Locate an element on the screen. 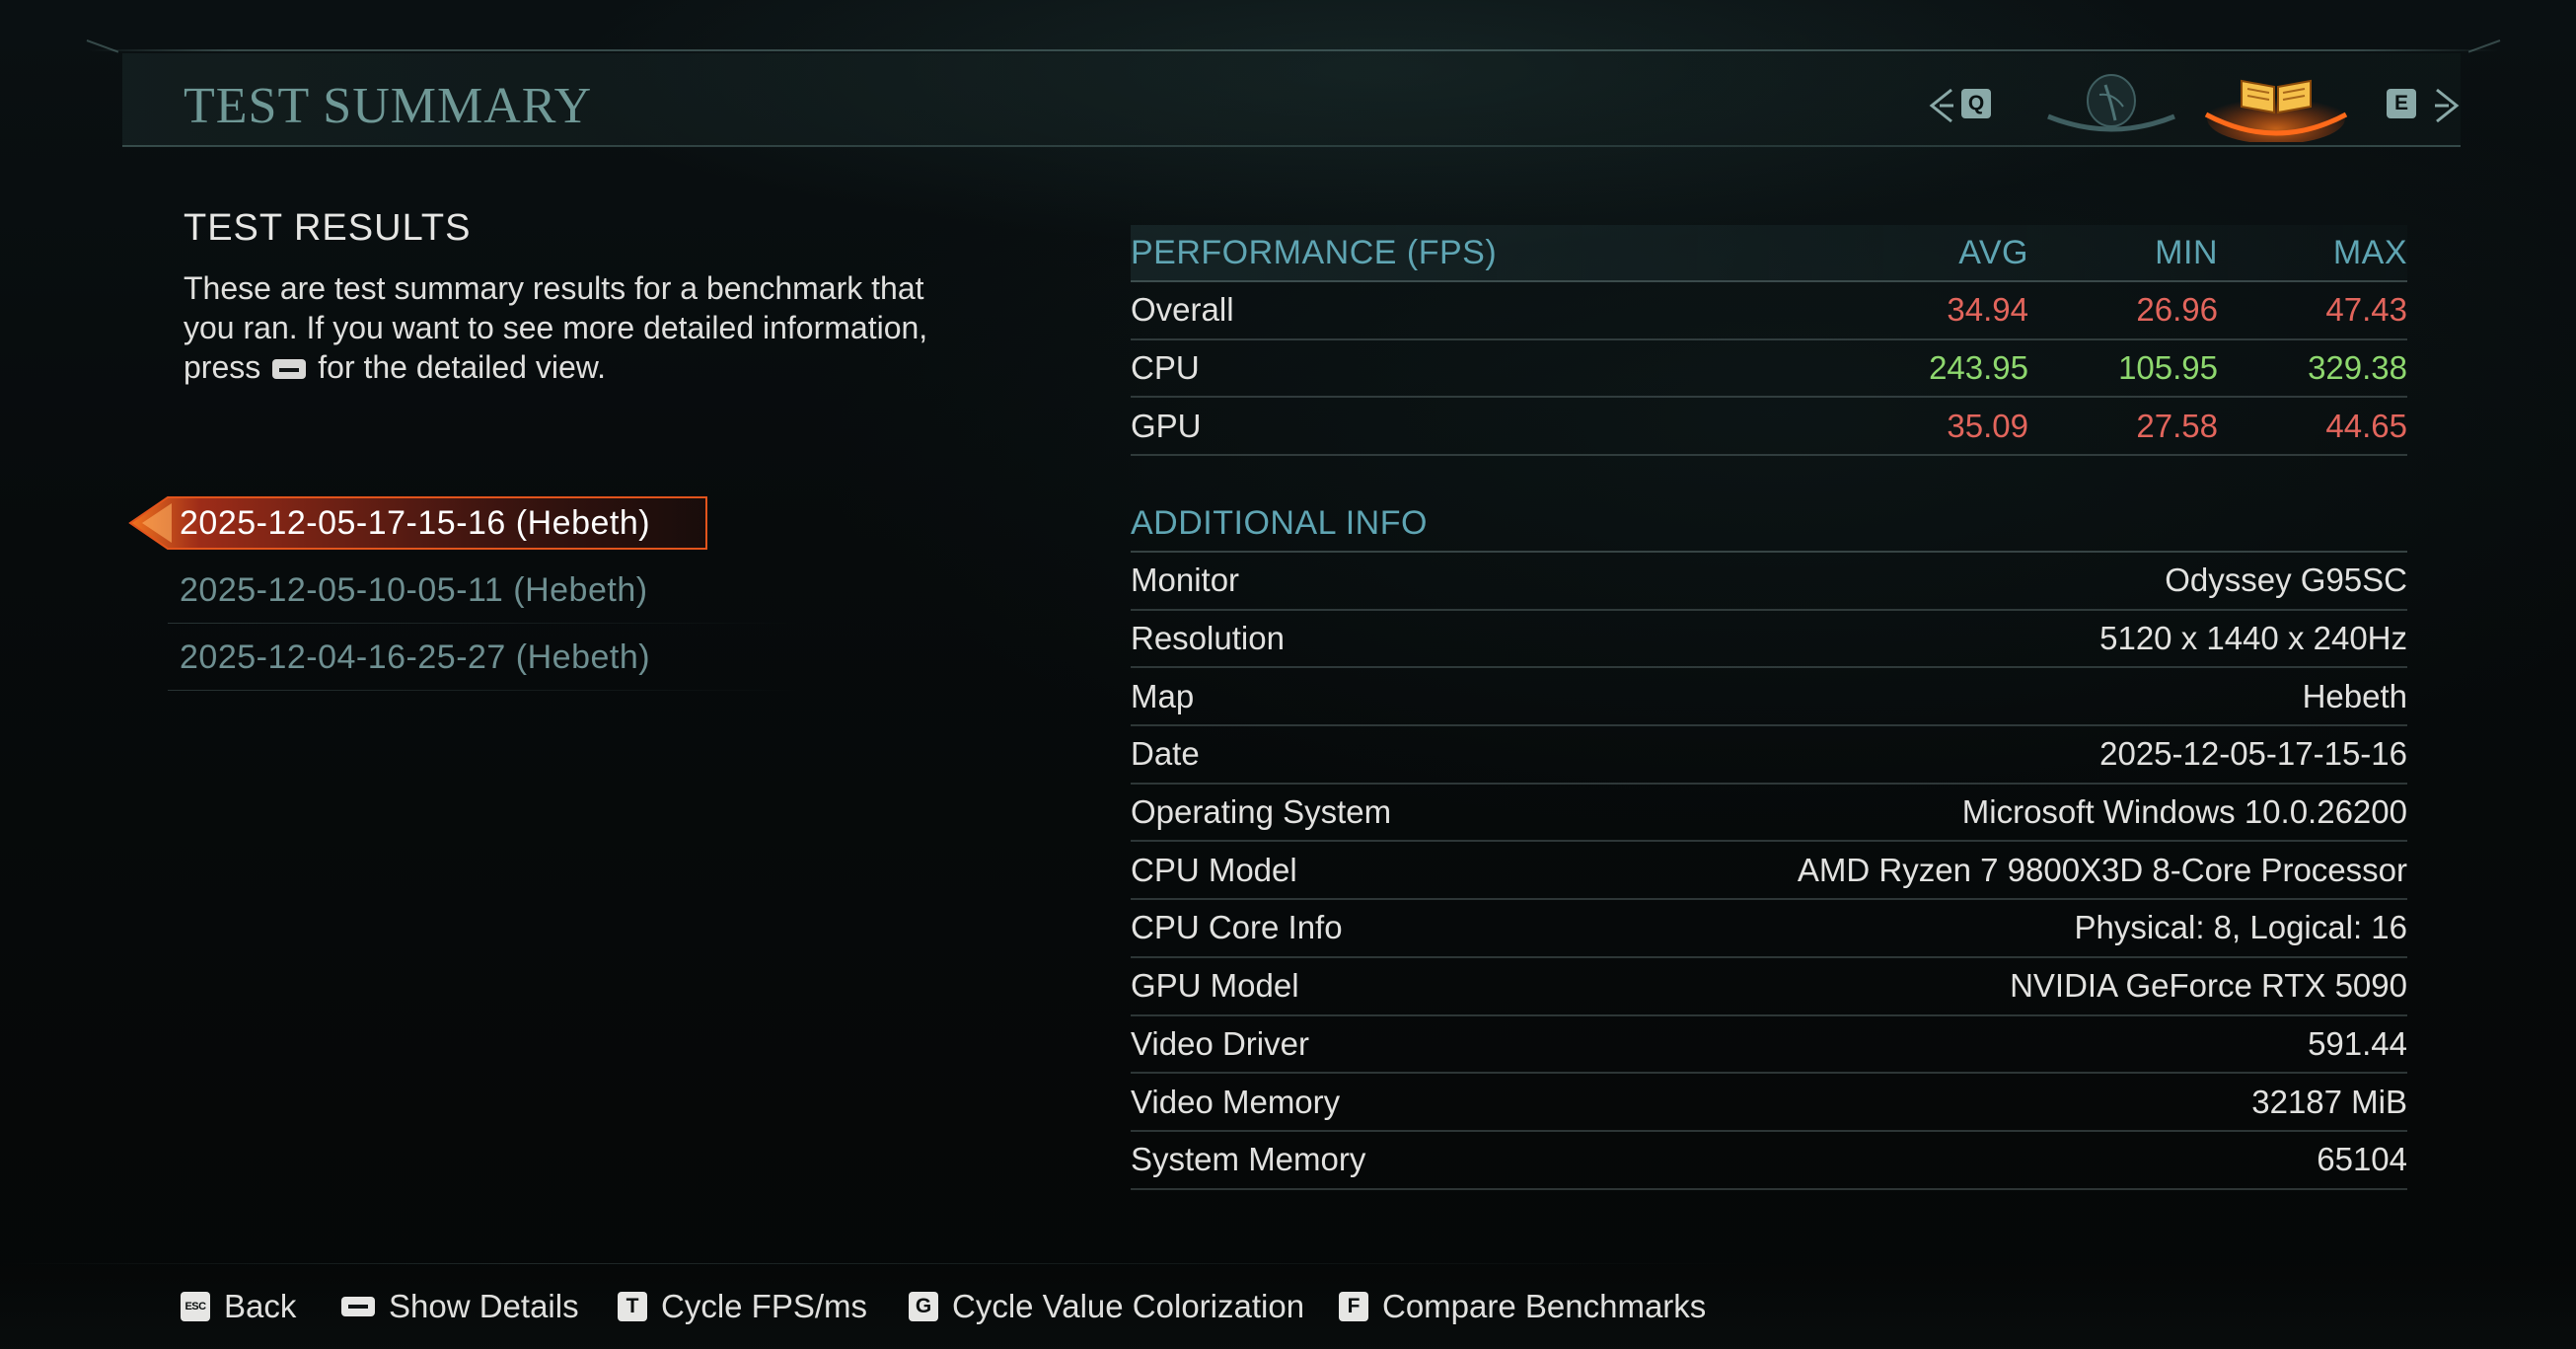 This screenshot has width=2576, height=1349. t-key-icon: T is located at coordinates (632, 1306).